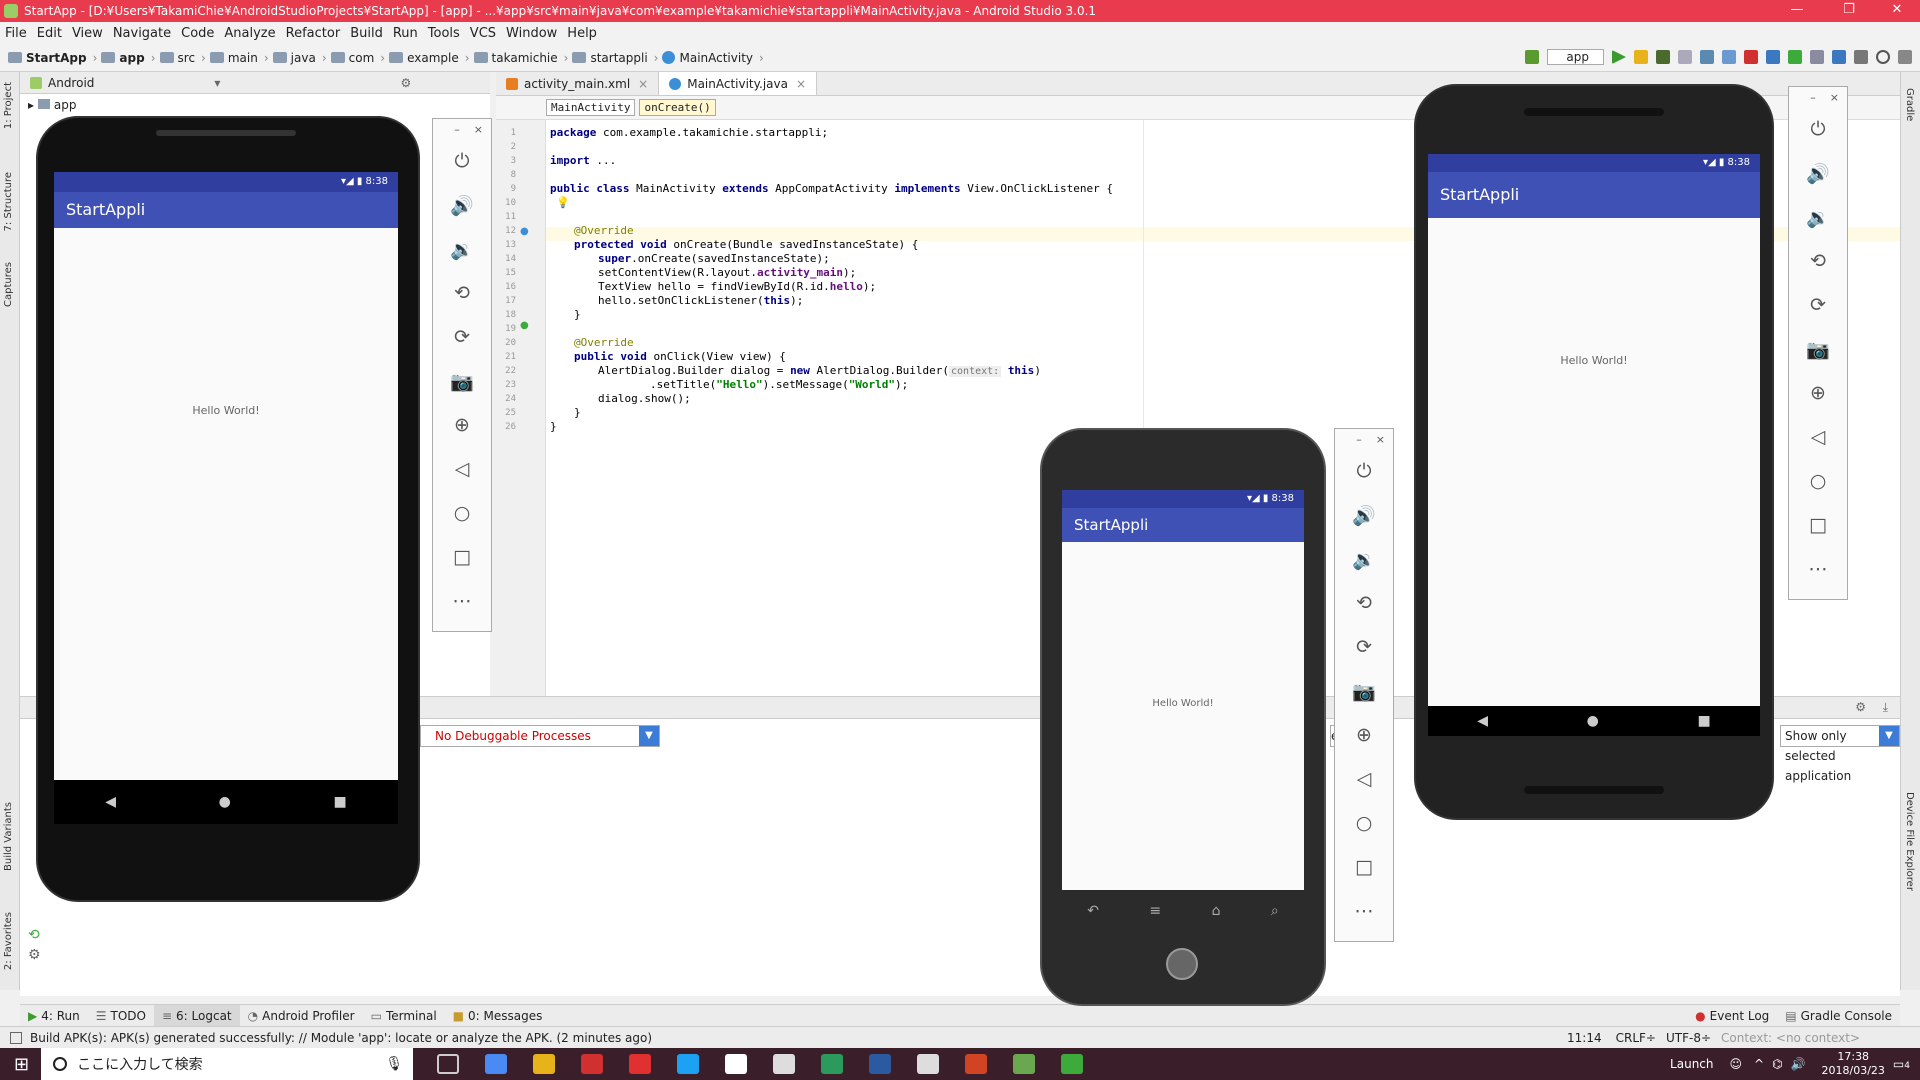 The height and width of the screenshot is (1080, 1920). I want to click on gradle-sync-icon, so click(1729, 57).